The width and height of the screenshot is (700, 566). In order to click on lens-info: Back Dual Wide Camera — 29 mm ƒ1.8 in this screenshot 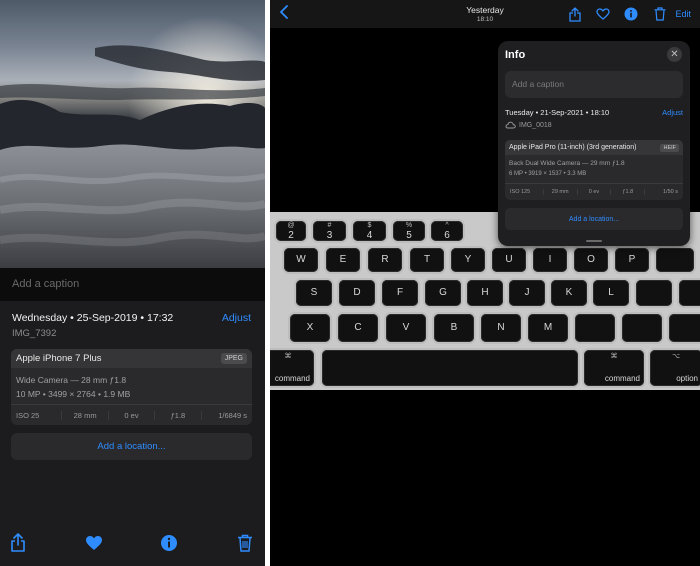, I will do `click(567, 163)`.